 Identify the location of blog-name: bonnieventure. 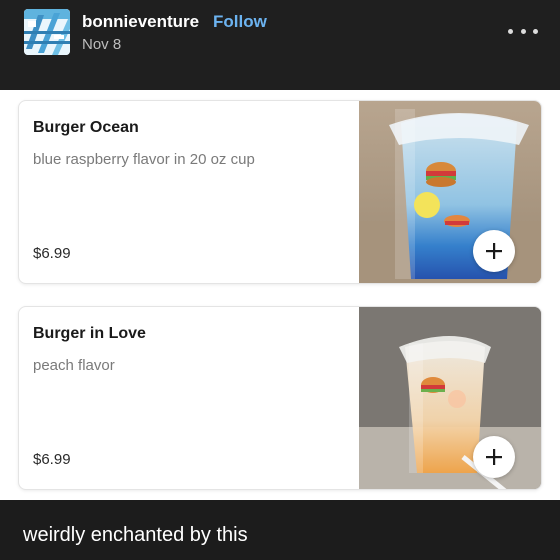
(140, 22).